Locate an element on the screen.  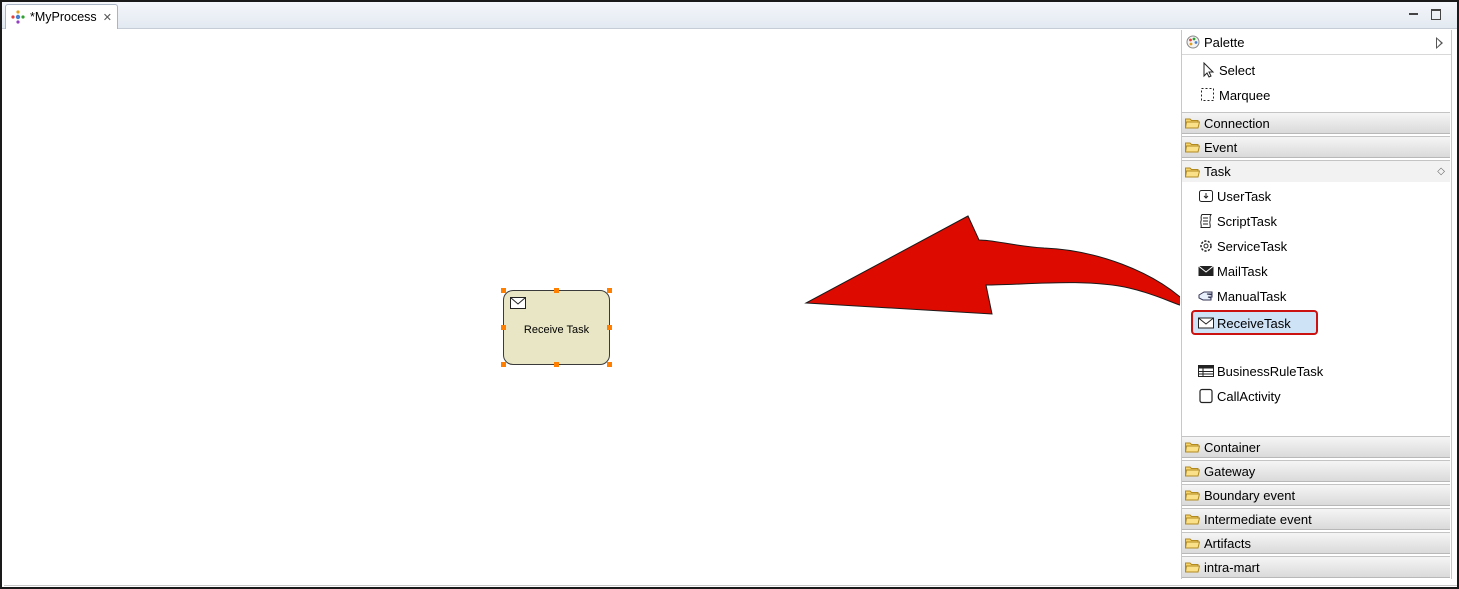
palette-item-servicetask: ServiceTask is located at coordinates (1242, 246).